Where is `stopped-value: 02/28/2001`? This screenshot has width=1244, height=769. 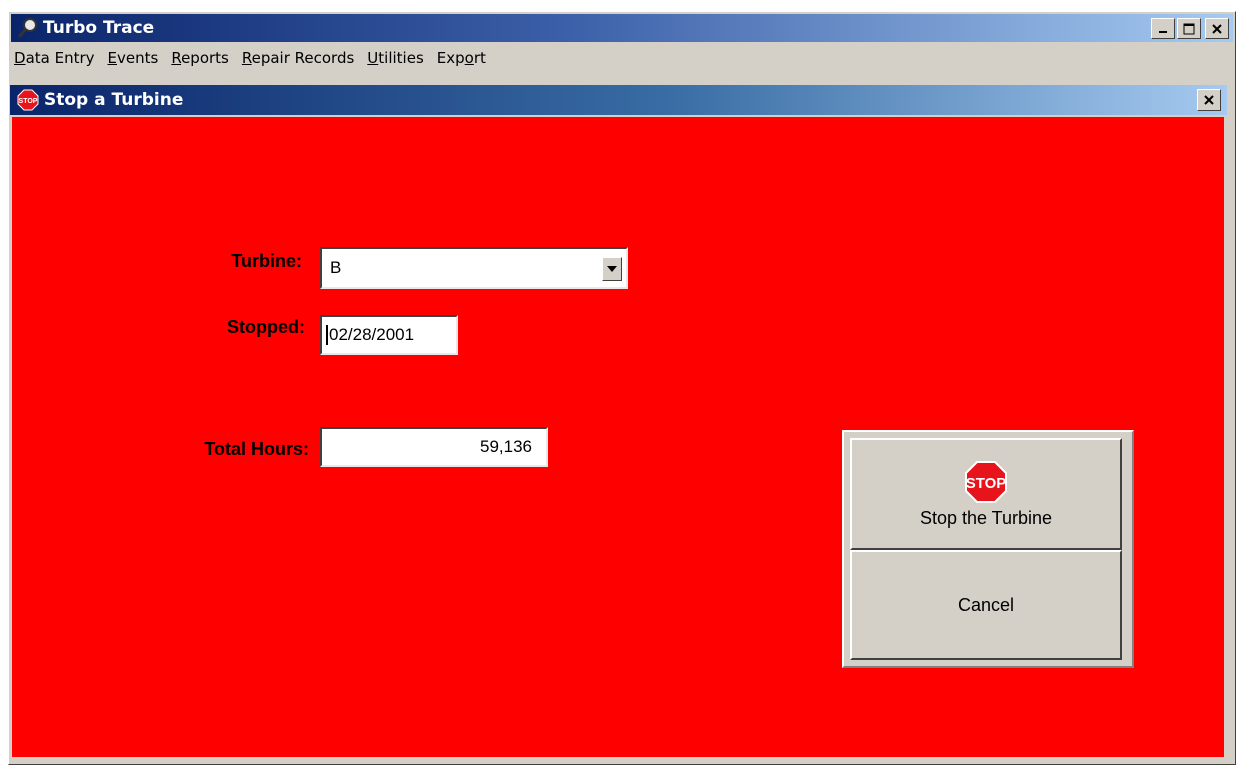
stopped-value: 02/28/2001 is located at coordinates (372, 334).